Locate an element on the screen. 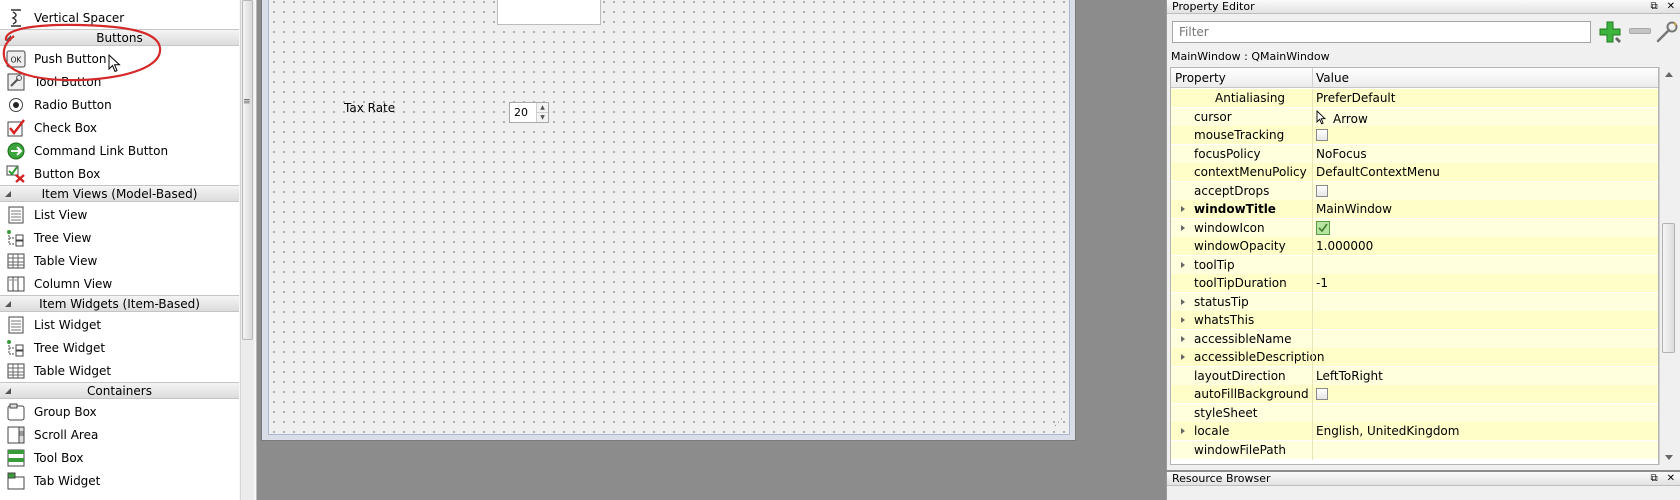 Image resolution: width=1680 pixels, height=500 pixels. widget-item-table-view: Table View is located at coordinates (119, 261).